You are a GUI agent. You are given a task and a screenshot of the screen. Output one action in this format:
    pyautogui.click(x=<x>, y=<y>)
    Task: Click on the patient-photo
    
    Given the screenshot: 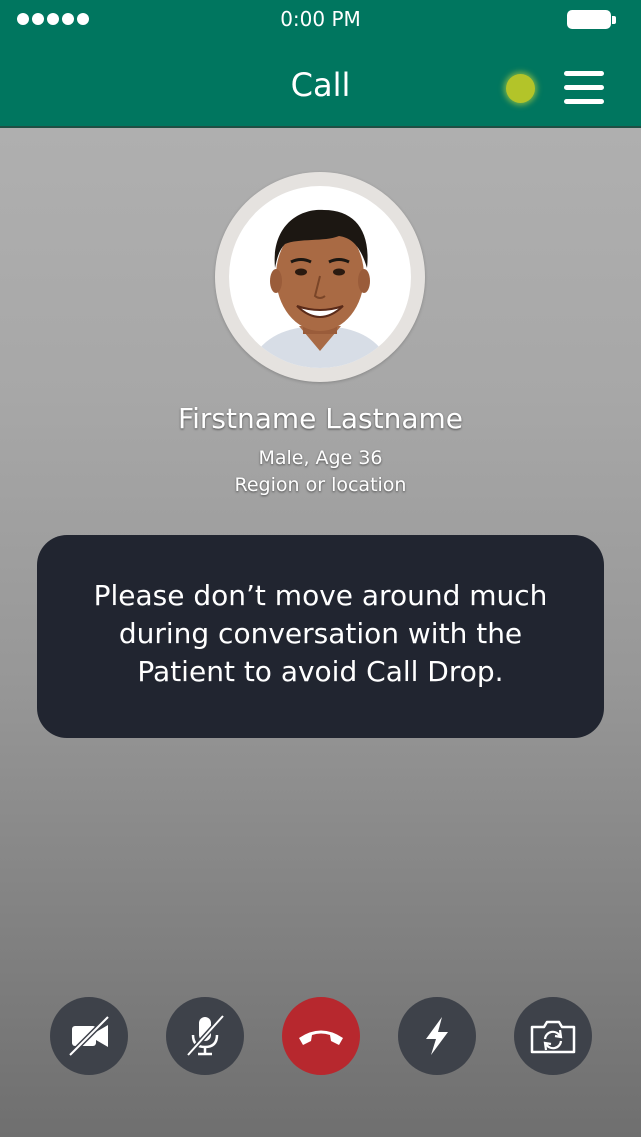 What is the action you would take?
    pyautogui.click(x=320, y=288)
    